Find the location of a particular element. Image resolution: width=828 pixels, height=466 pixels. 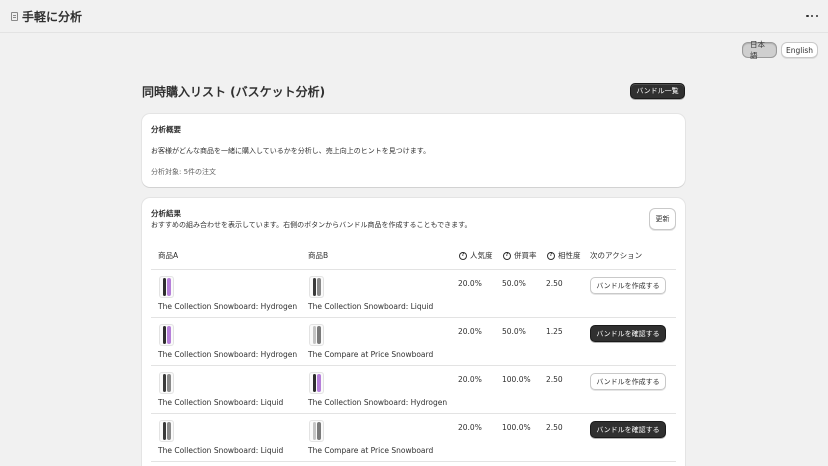

overview-heading: 分析概要 is located at coordinates (166, 129).